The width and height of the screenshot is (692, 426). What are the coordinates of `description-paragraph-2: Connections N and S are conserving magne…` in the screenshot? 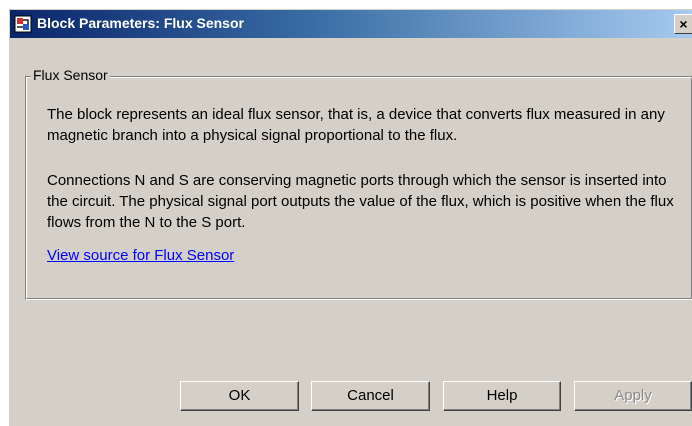 It's located at (360, 201).